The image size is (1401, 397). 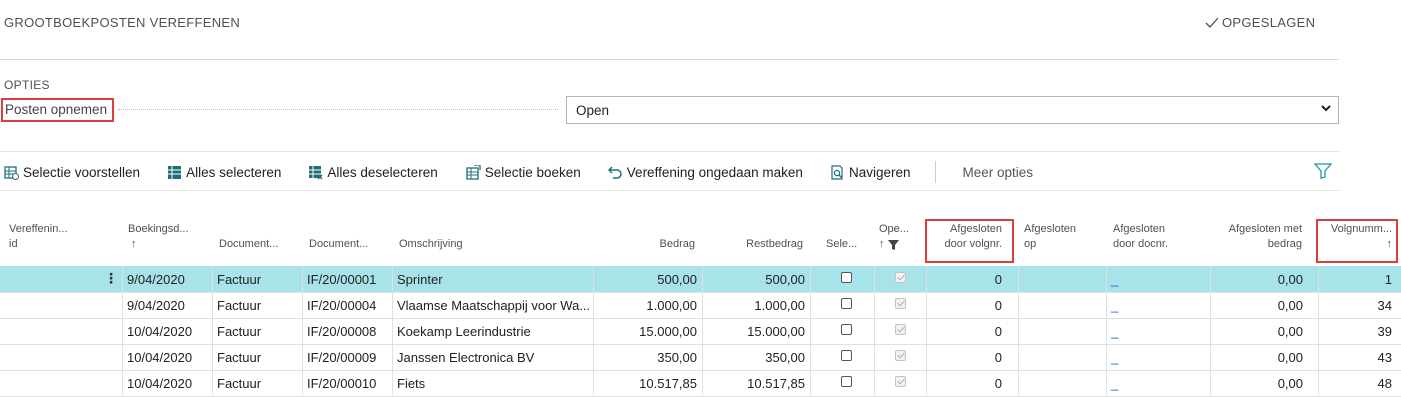 What do you see at coordinates (1356, 237) in the screenshot?
I see `col-header-entry-no: Volgnumm... ↑` at bounding box center [1356, 237].